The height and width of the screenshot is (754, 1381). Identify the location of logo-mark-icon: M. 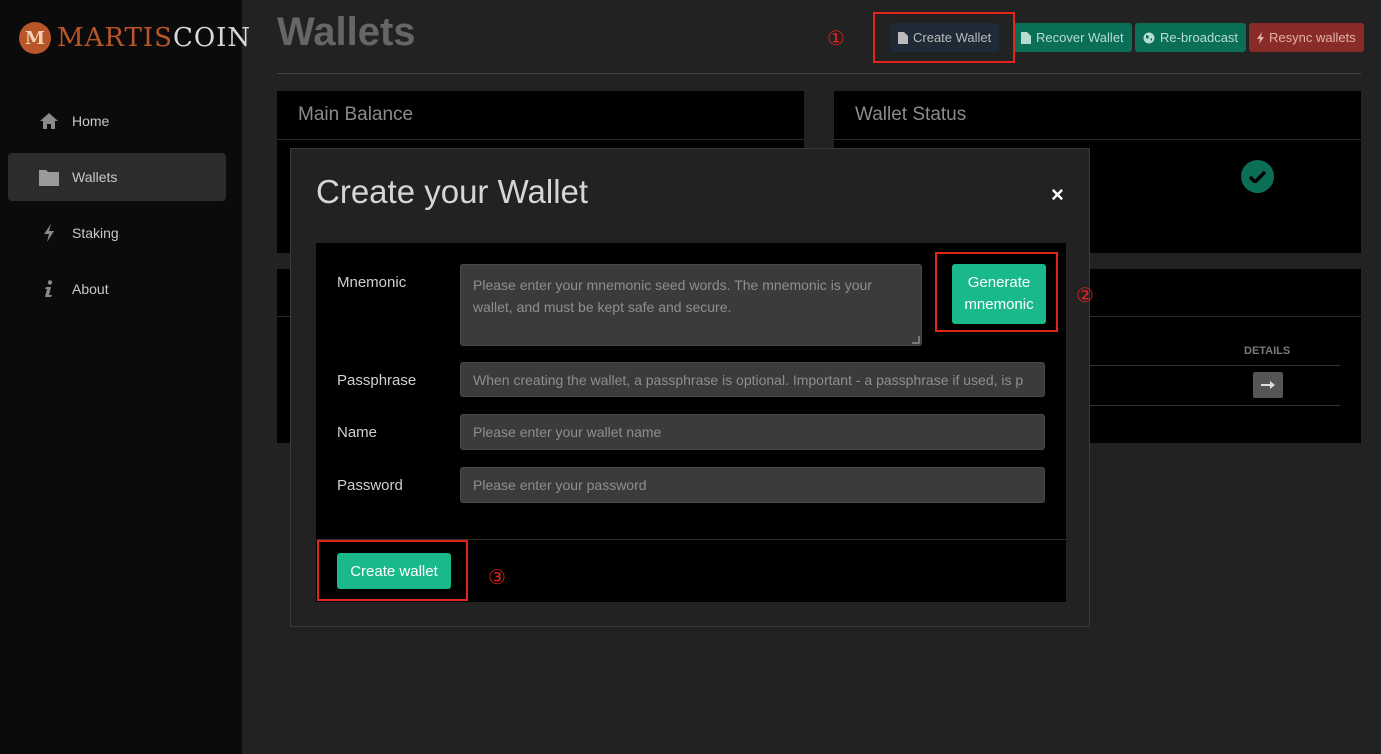
(35, 38).